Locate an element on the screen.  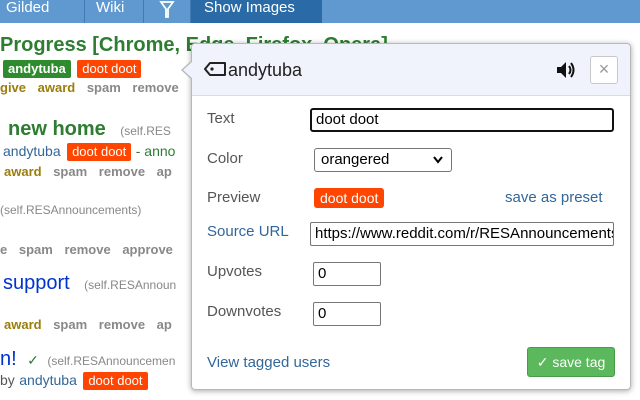
post-buttons: give award spam remove is located at coordinates (89, 87).